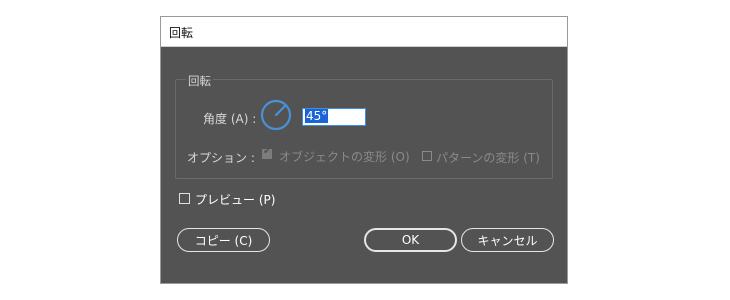 The height and width of the screenshot is (300, 730). What do you see at coordinates (410, 240) in the screenshot?
I see `ok-button: OK` at bounding box center [410, 240].